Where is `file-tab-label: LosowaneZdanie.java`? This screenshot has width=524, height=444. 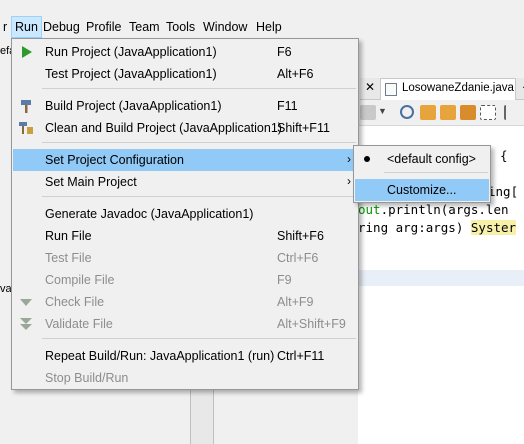
file-tab-label: LosowaneZdanie.java is located at coordinates (458, 88).